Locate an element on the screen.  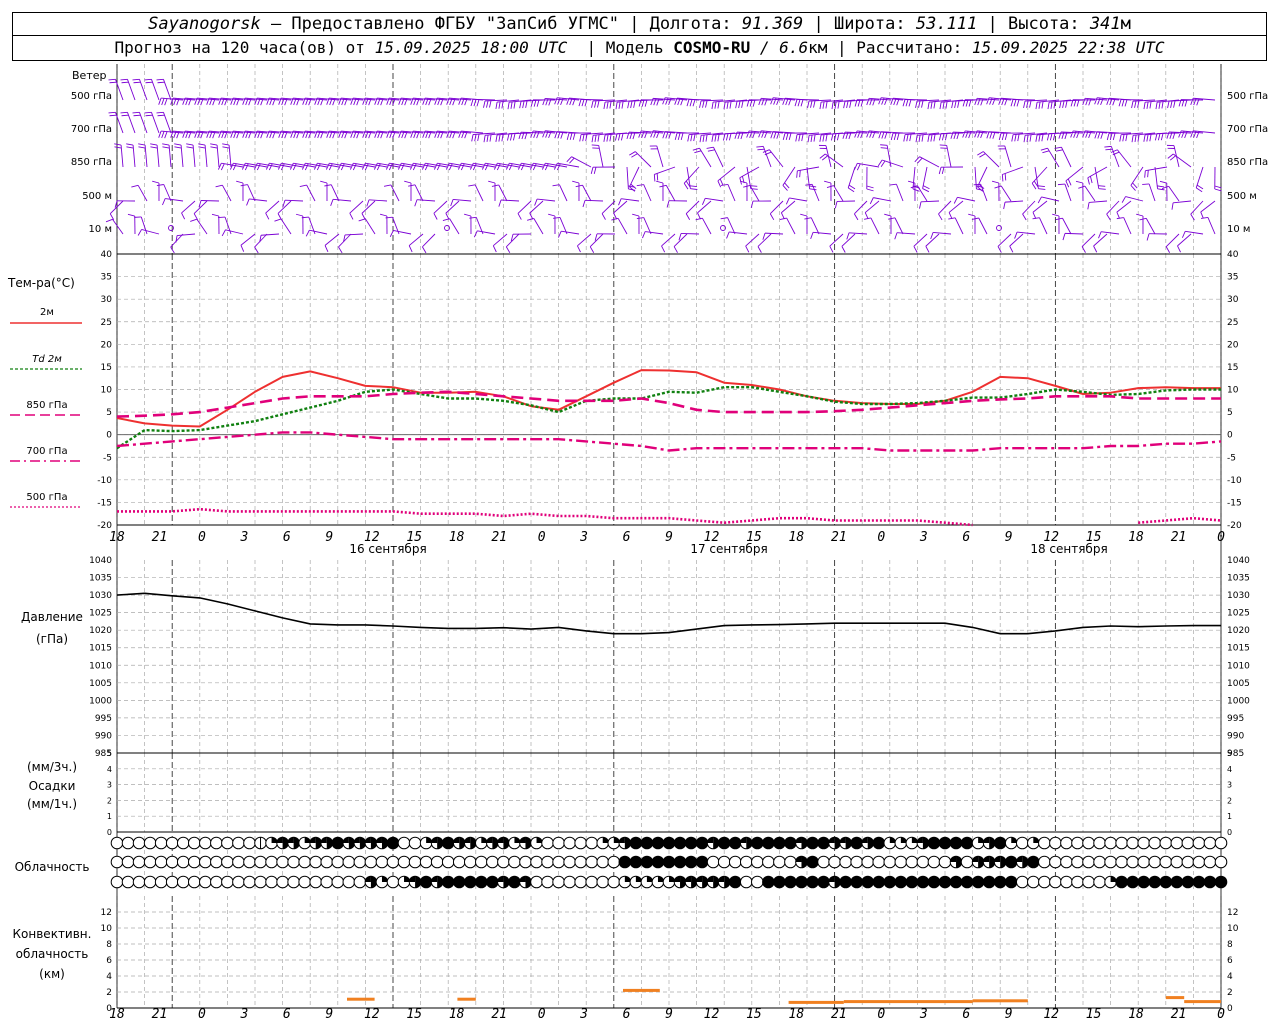
hour-label: 21 is located at coordinates (839, 537).